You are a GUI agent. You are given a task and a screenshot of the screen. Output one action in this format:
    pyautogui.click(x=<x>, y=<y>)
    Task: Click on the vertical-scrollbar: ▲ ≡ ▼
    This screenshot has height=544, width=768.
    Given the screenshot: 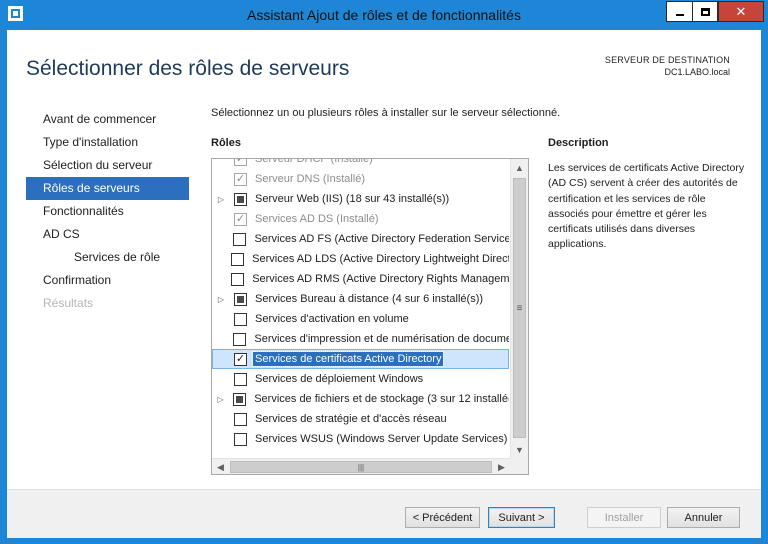 What is the action you would take?
    pyautogui.click(x=519, y=308)
    